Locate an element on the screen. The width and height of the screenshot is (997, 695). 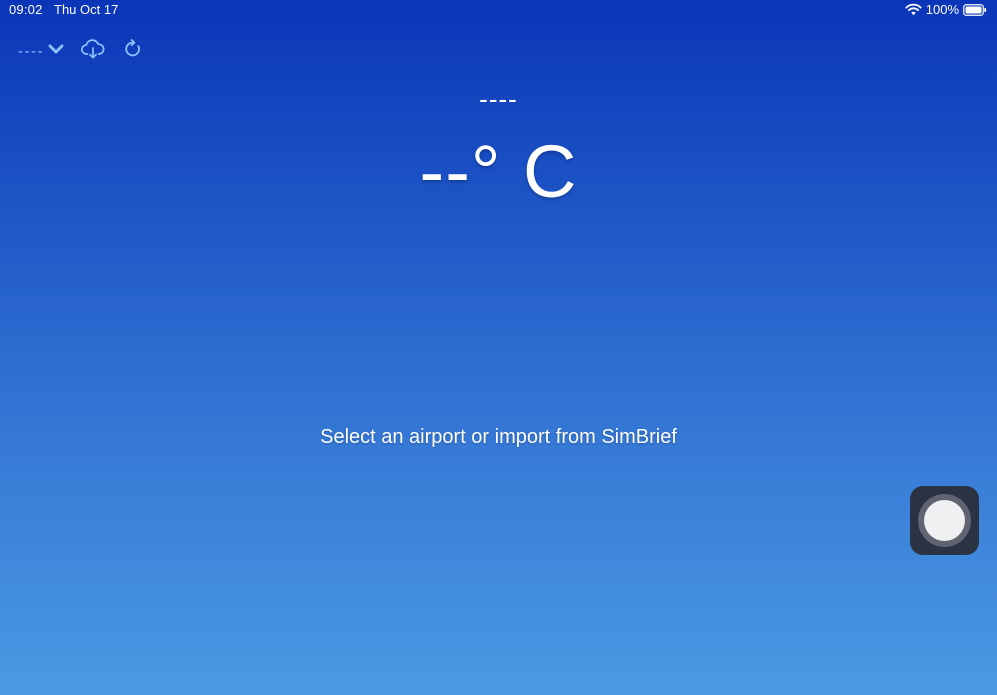
import-simbrief-button is located at coordinates (93, 51).